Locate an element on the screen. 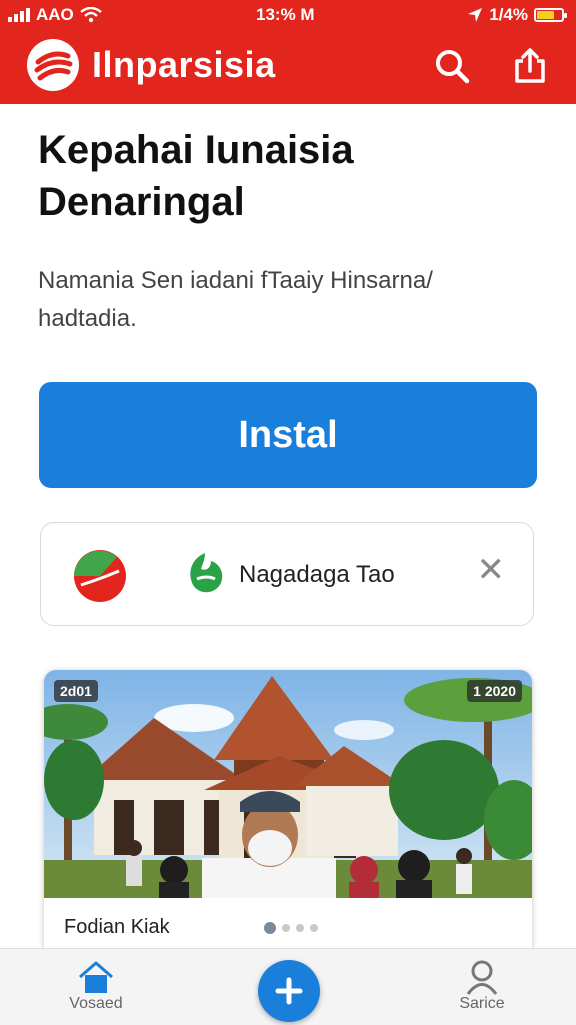 The image size is (576, 1025). app-name: Ilnparsisia is located at coordinates (184, 64).